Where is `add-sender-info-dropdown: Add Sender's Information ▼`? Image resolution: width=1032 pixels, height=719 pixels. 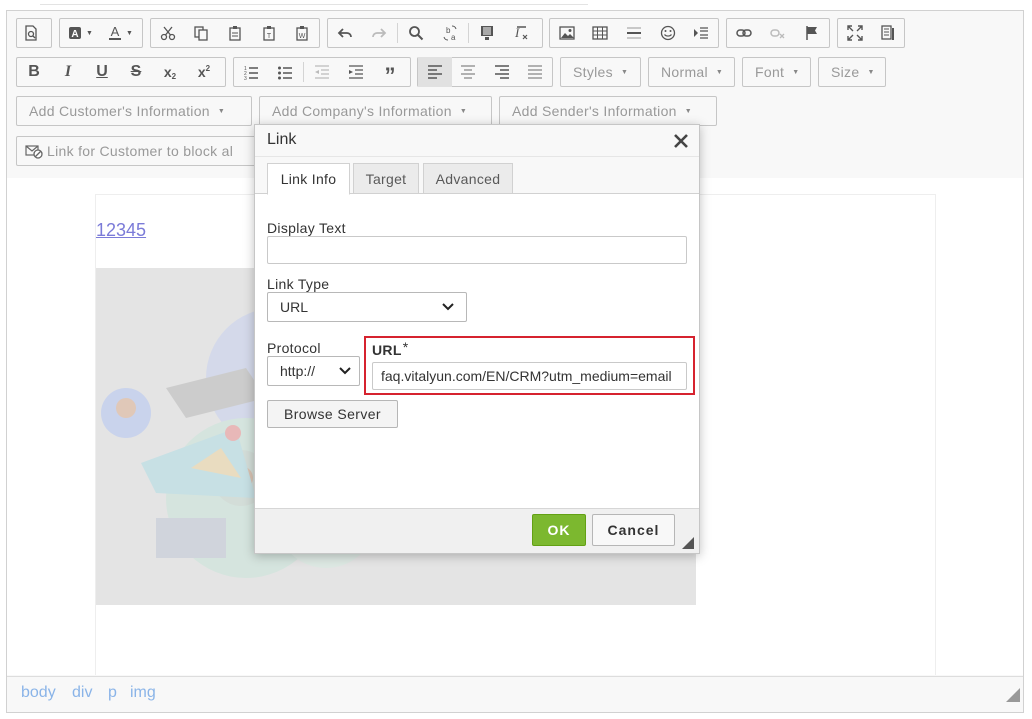
add-sender-info-dropdown: Add Sender's Information ▼ is located at coordinates (608, 111).